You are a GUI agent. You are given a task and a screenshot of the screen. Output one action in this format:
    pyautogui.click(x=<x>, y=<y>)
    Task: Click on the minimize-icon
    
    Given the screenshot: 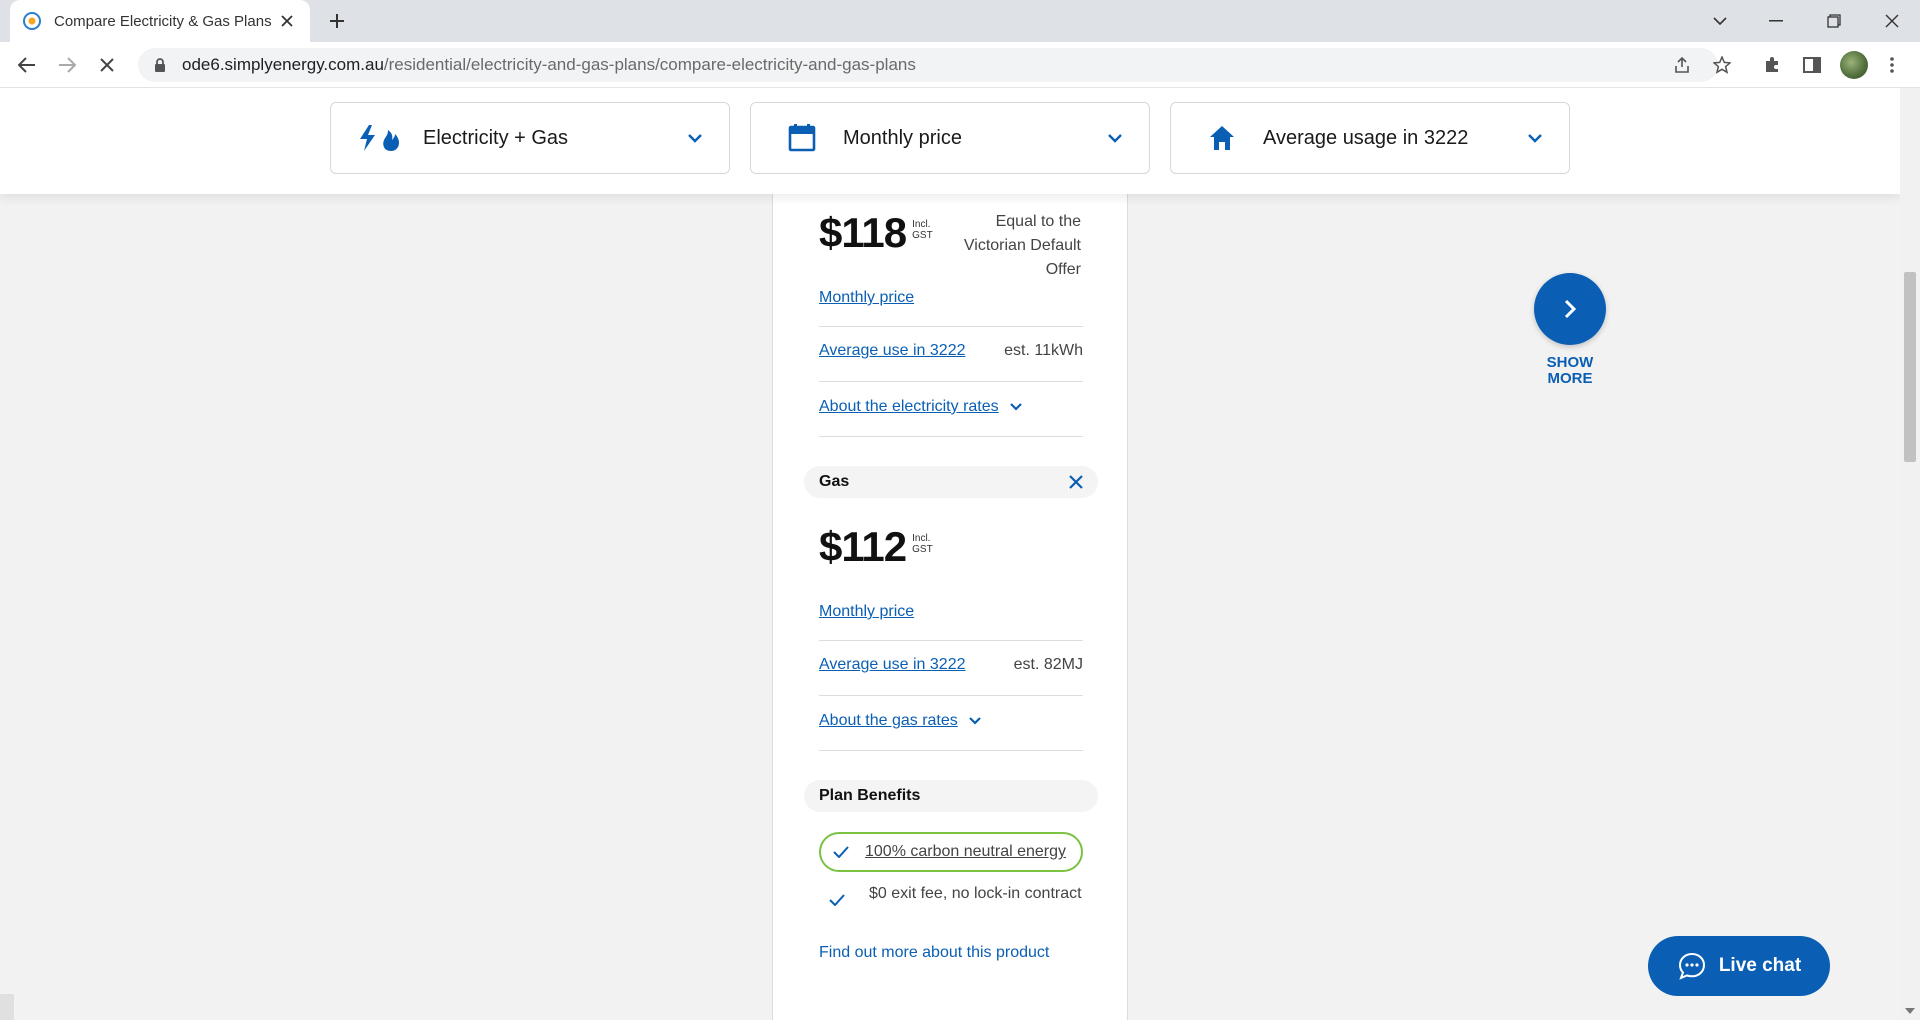 What is the action you would take?
    pyautogui.click(x=1776, y=21)
    